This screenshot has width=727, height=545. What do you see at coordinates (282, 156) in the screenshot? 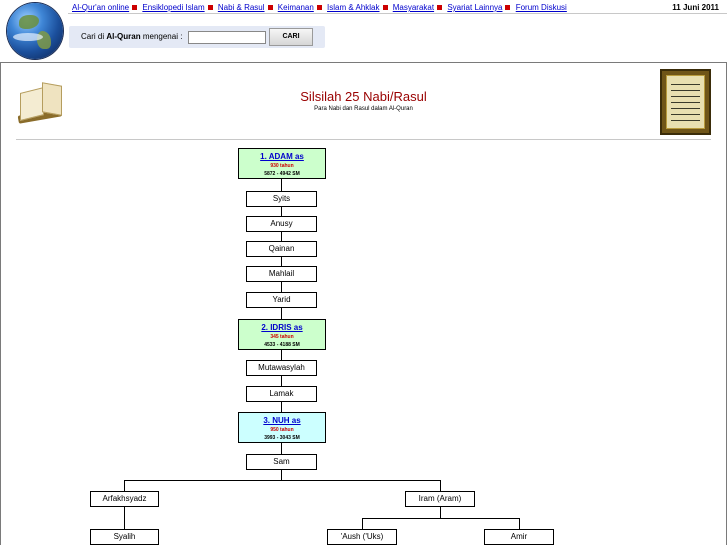
I see `prophet-name-link: 1. ADAM as` at bounding box center [282, 156].